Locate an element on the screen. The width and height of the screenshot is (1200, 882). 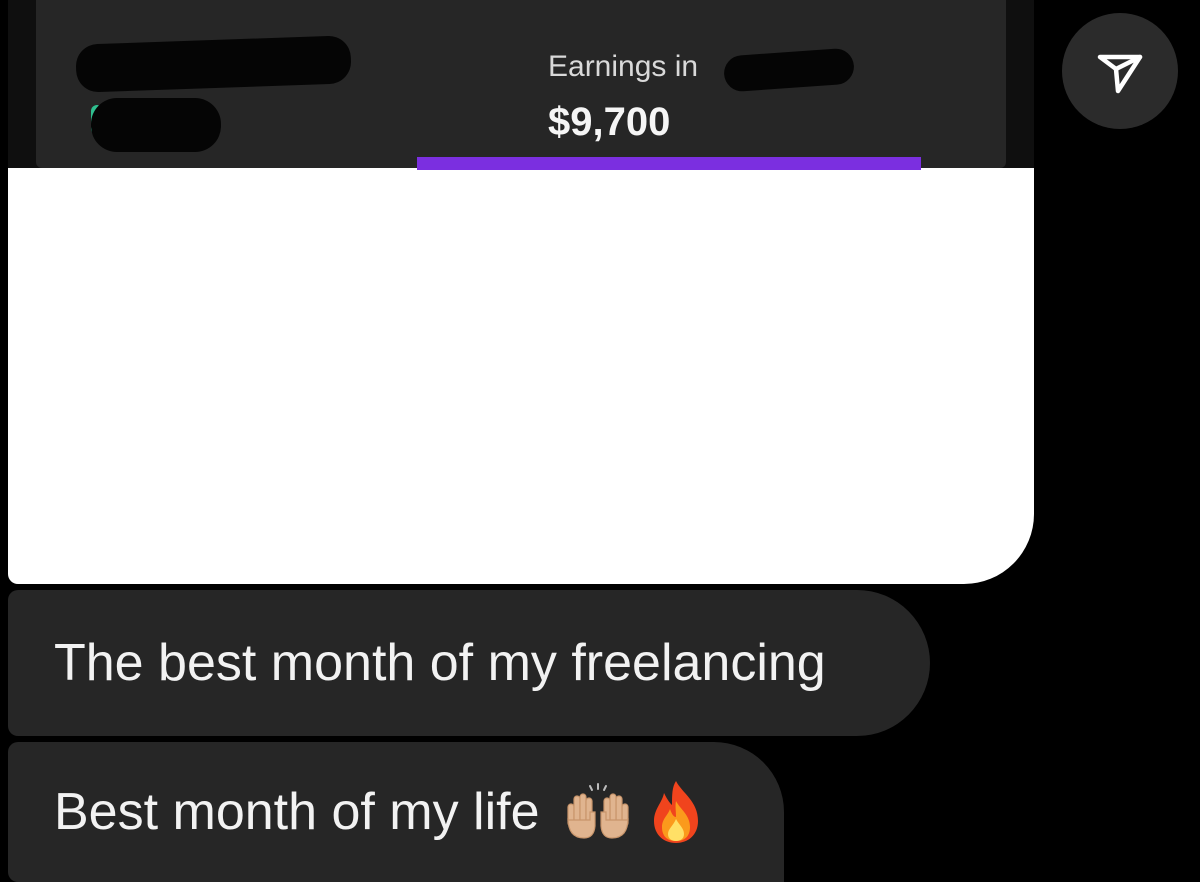
message-bubble: The best month of my freelancing is located at coordinates (469, 663).